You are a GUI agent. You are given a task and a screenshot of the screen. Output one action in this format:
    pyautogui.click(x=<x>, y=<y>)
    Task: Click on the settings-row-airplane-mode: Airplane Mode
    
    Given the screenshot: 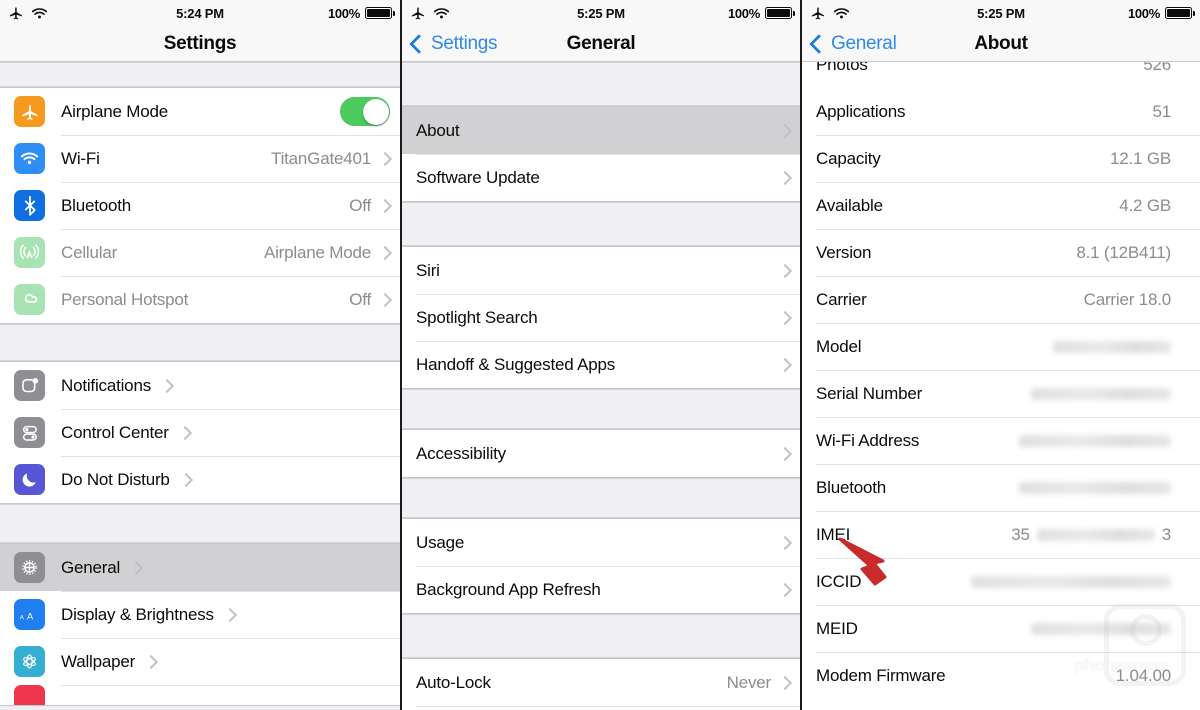 What is the action you would take?
    pyautogui.click(x=200, y=111)
    